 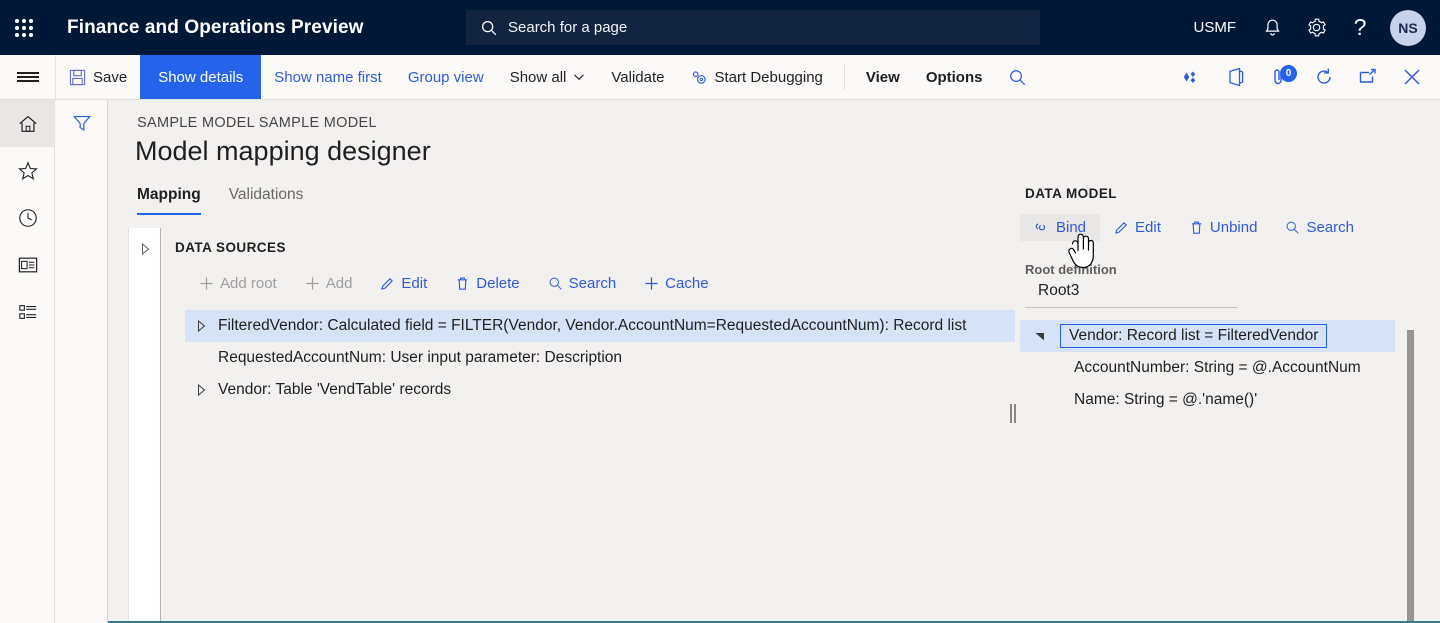 What do you see at coordinates (201, 77) in the screenshot?
I see `show-details-button: Show details` at bounding box center [201, 77].